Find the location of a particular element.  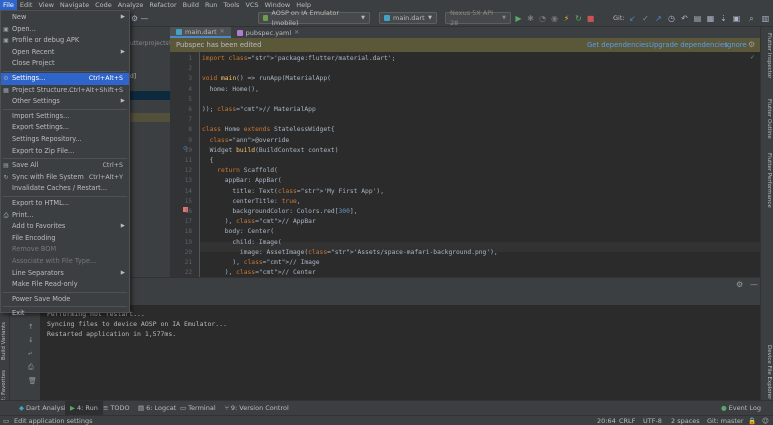

code-line: title: Text(class="str">'My First App'), is located at coordinates (293, 192).